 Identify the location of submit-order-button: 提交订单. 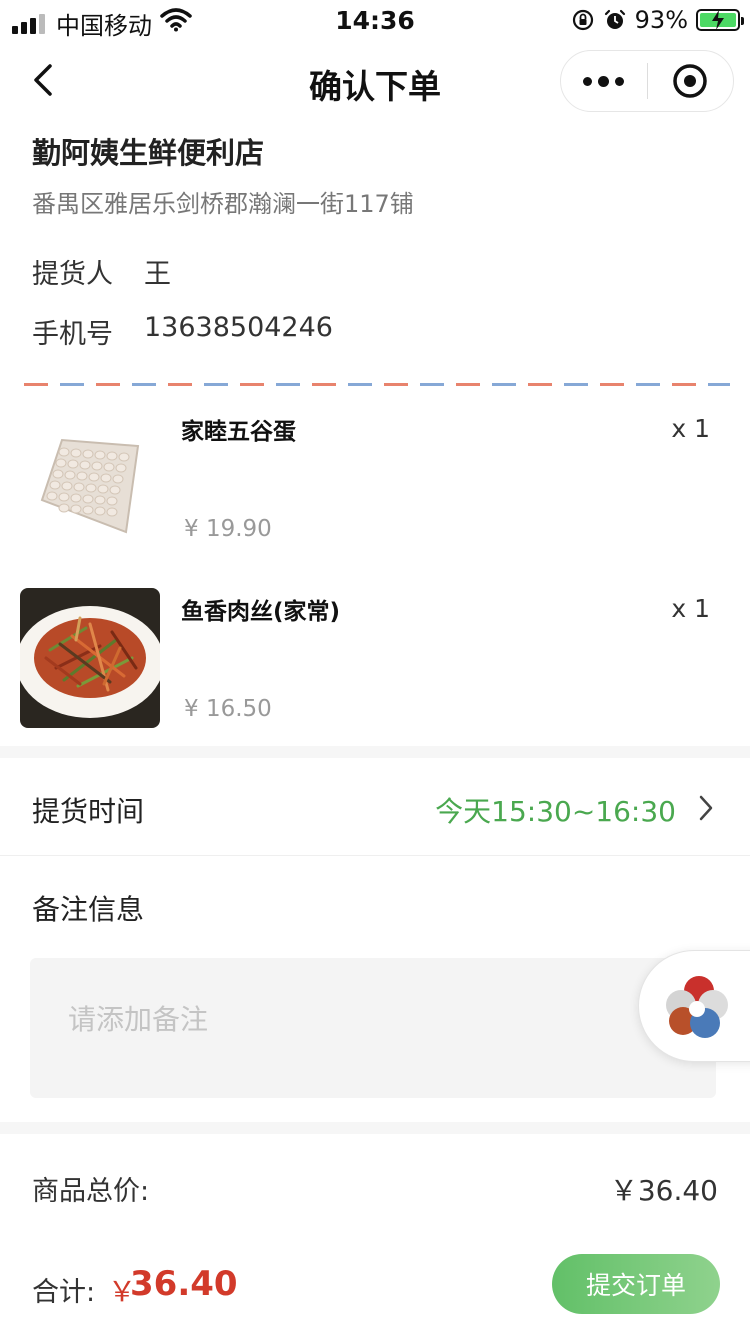
(636, 1284).